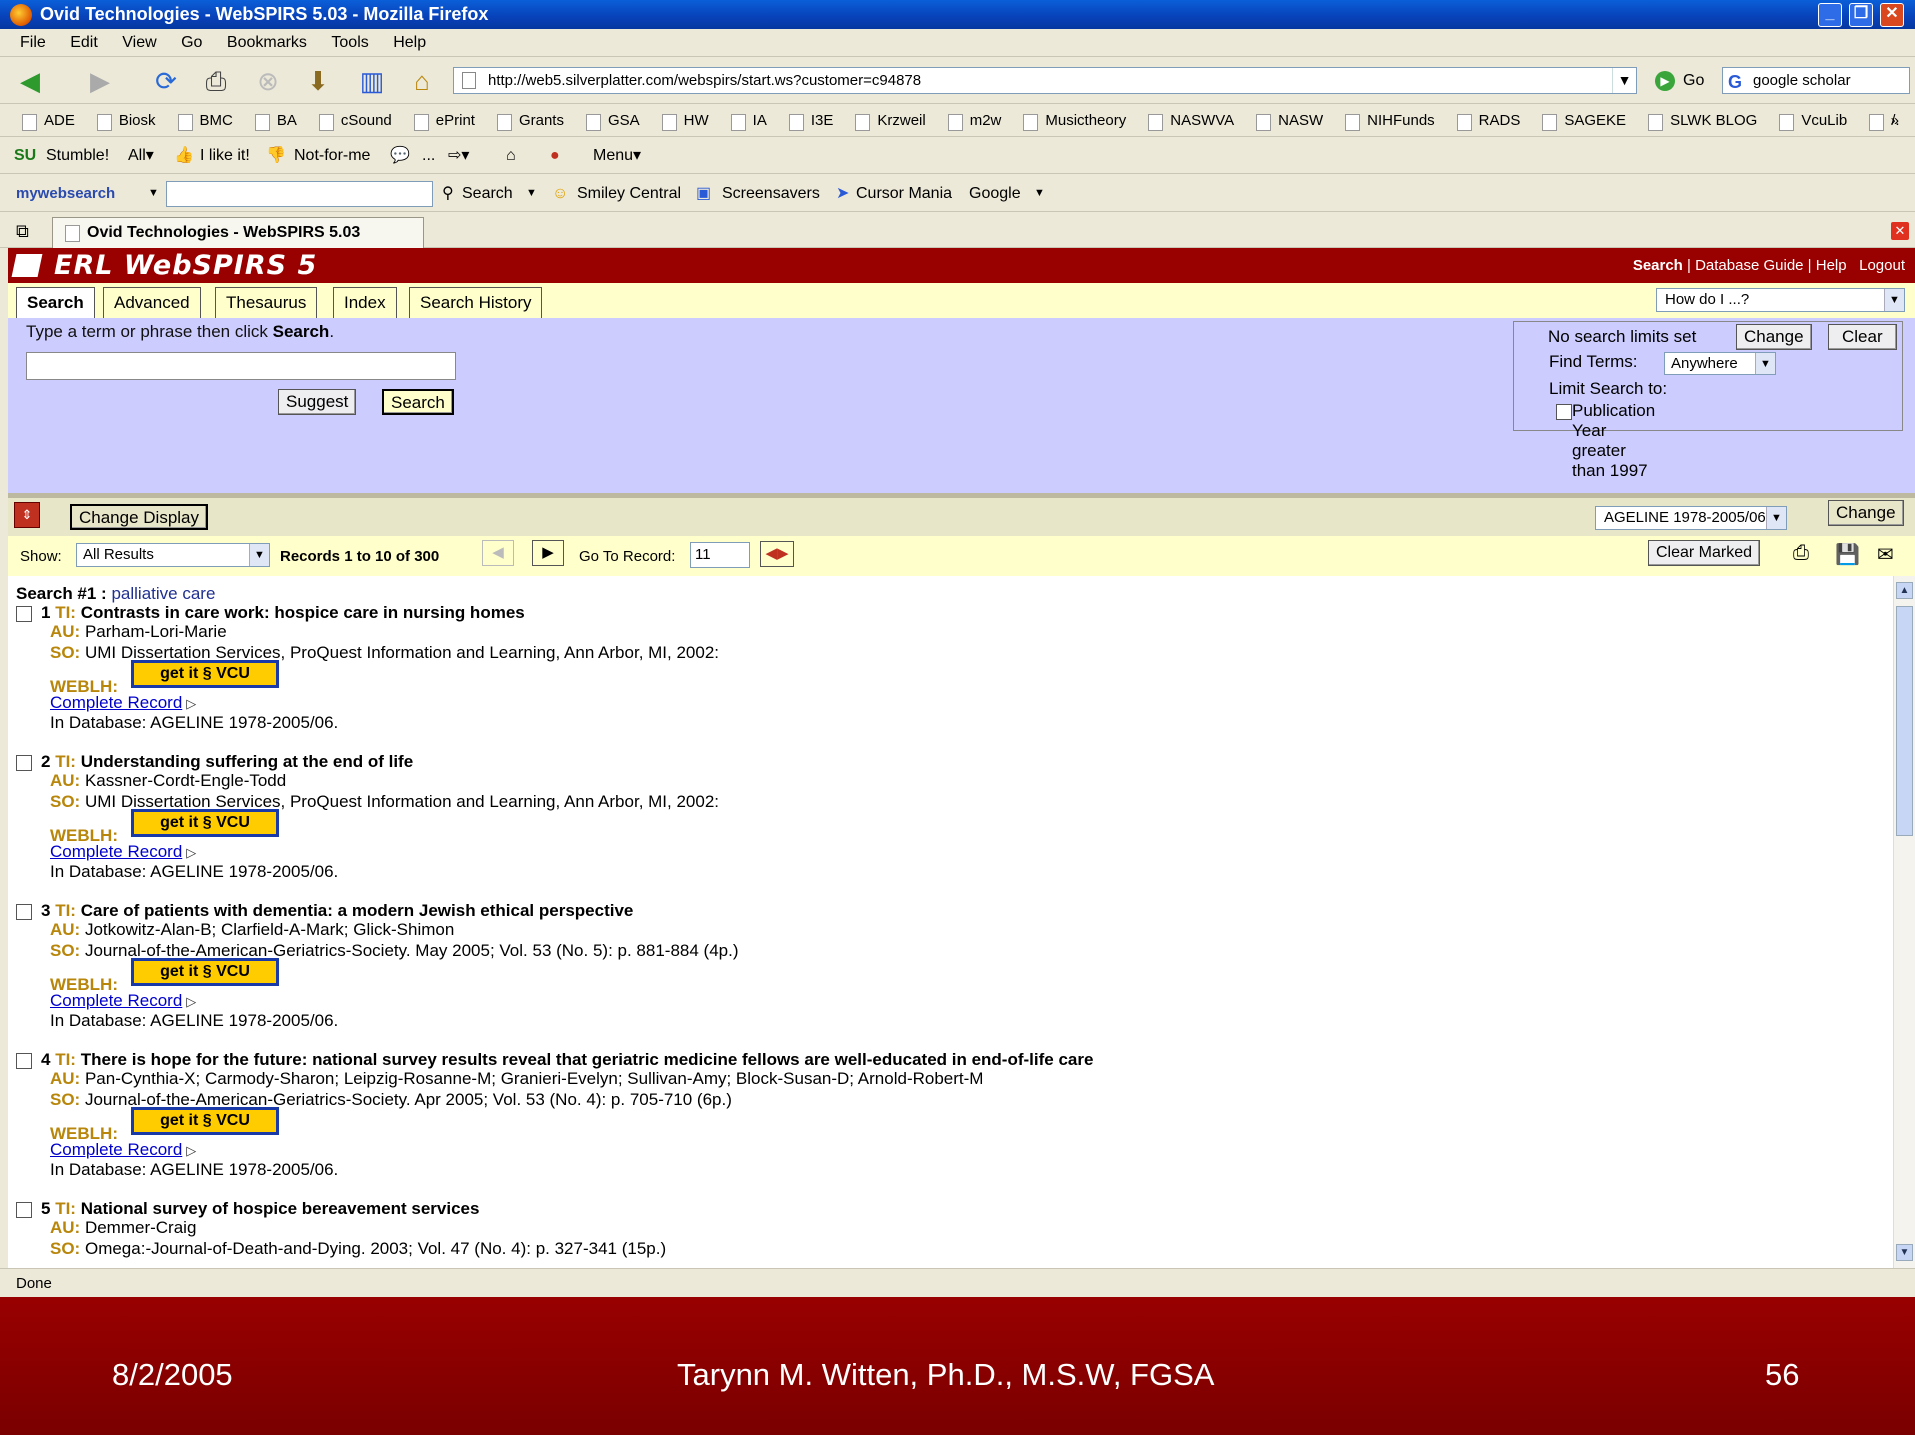 The height and width of the screenshot is (1435, 1915). What do you see at coordinates (487, 193) in the screenshot?
I see `mywebsearch-search-button: Search` at bounding box center [487, 193].